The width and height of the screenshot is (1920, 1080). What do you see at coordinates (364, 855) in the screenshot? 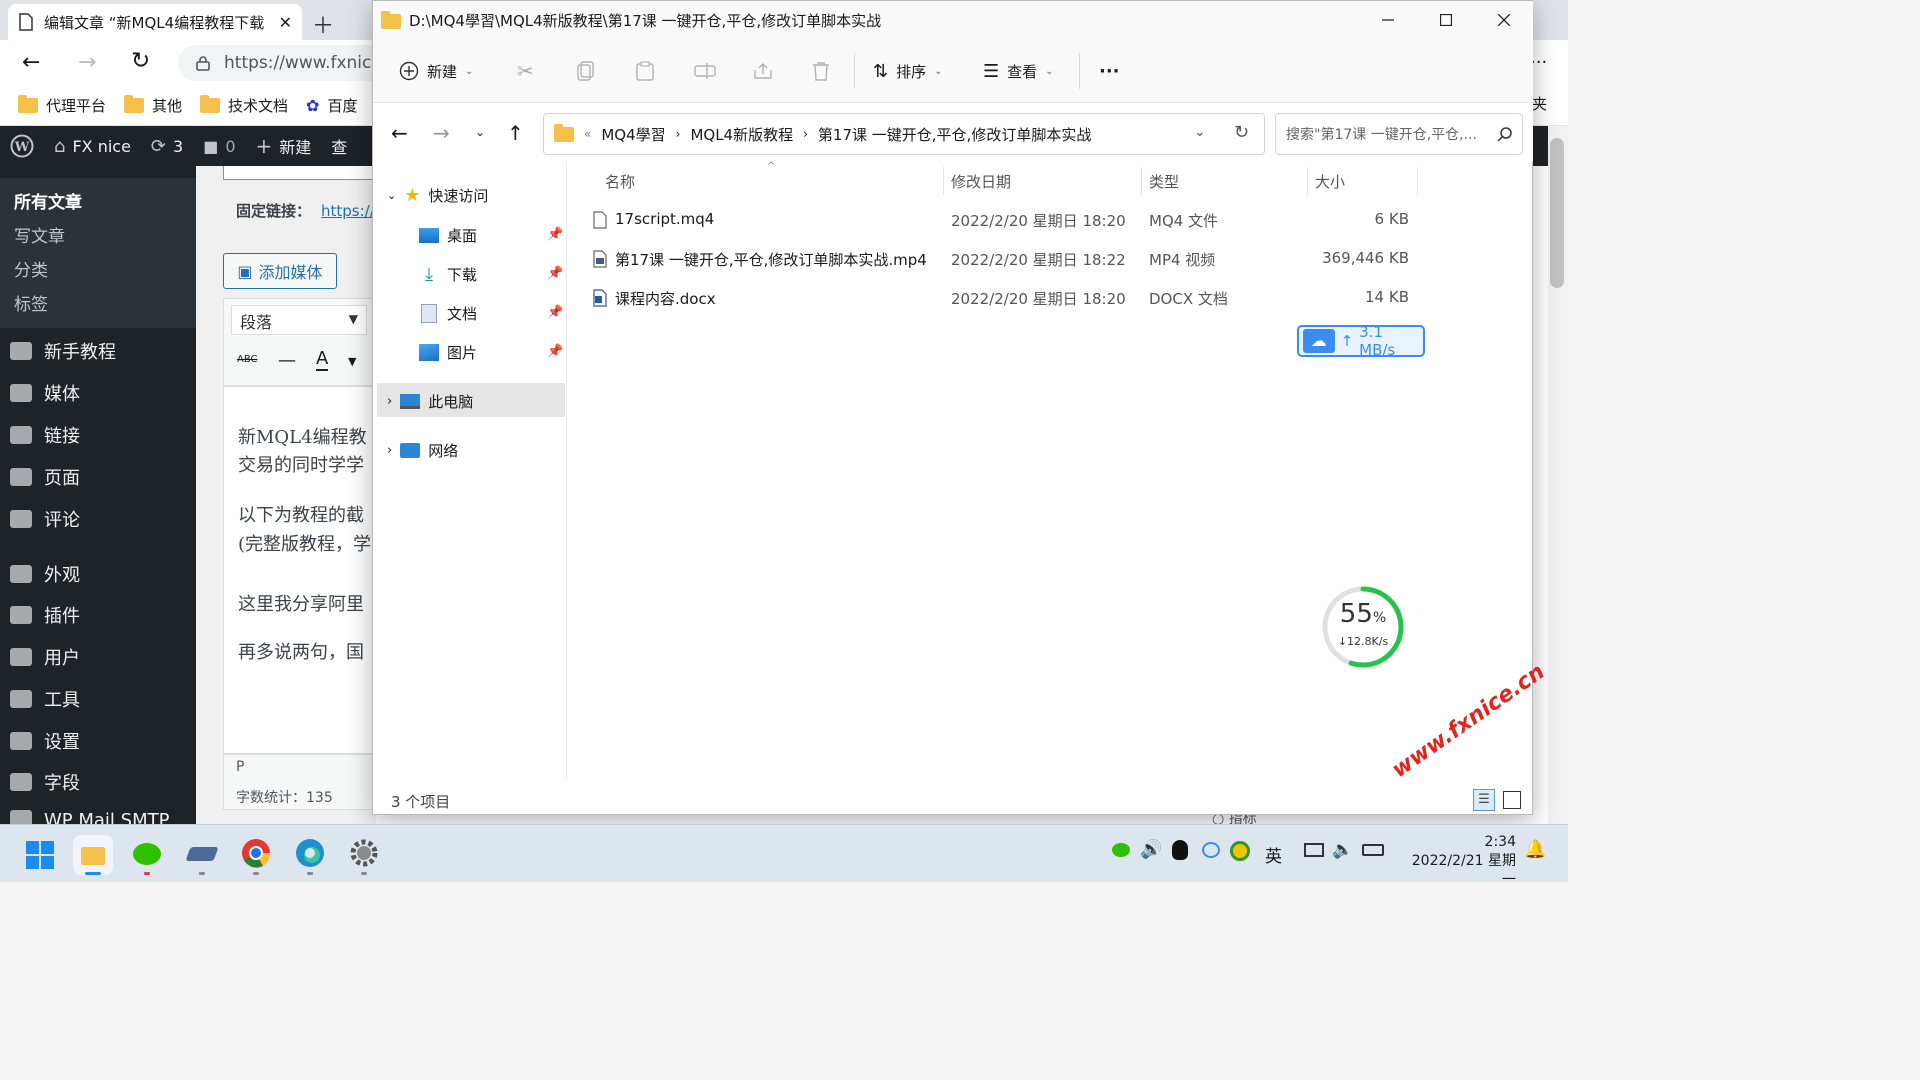
I see `settings-taskbar-icon` at bounding box center [364, 855].